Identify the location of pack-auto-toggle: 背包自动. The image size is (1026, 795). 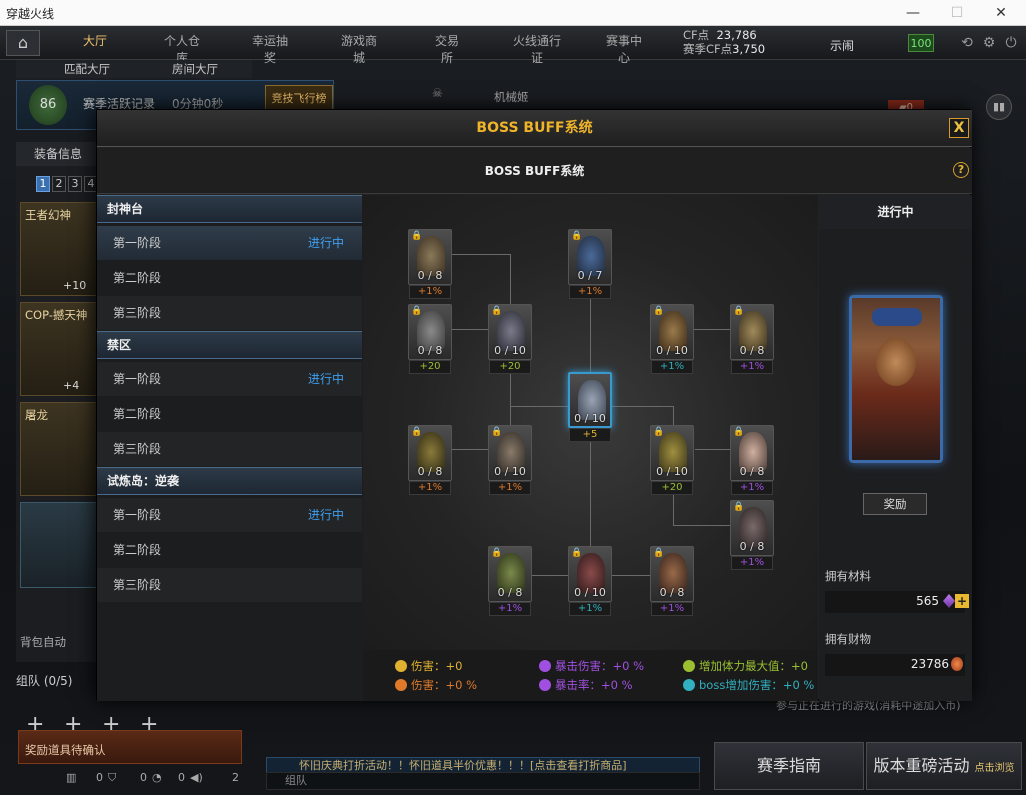
(43, 642).